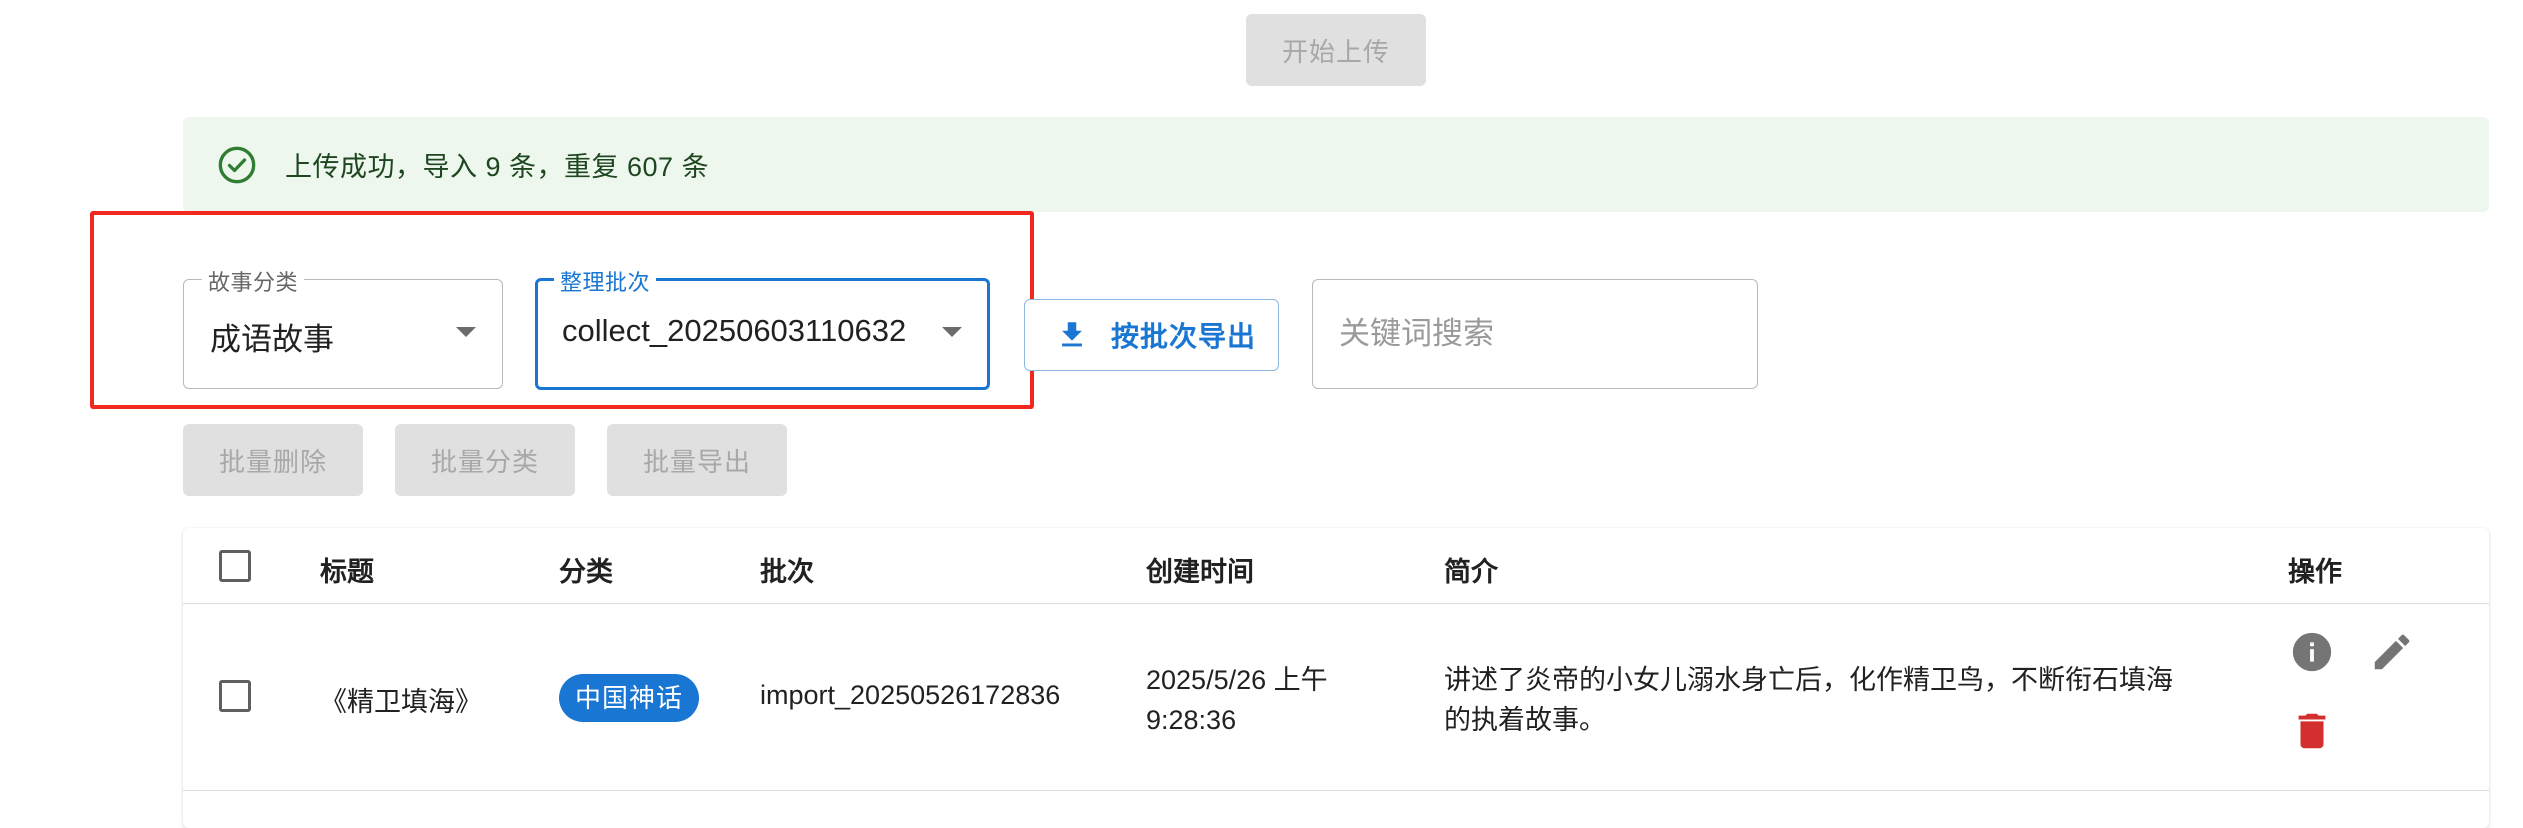 The image size is (2523, 828). I want to click on category-select: 故事分类 成语故事, so click(343, 327).